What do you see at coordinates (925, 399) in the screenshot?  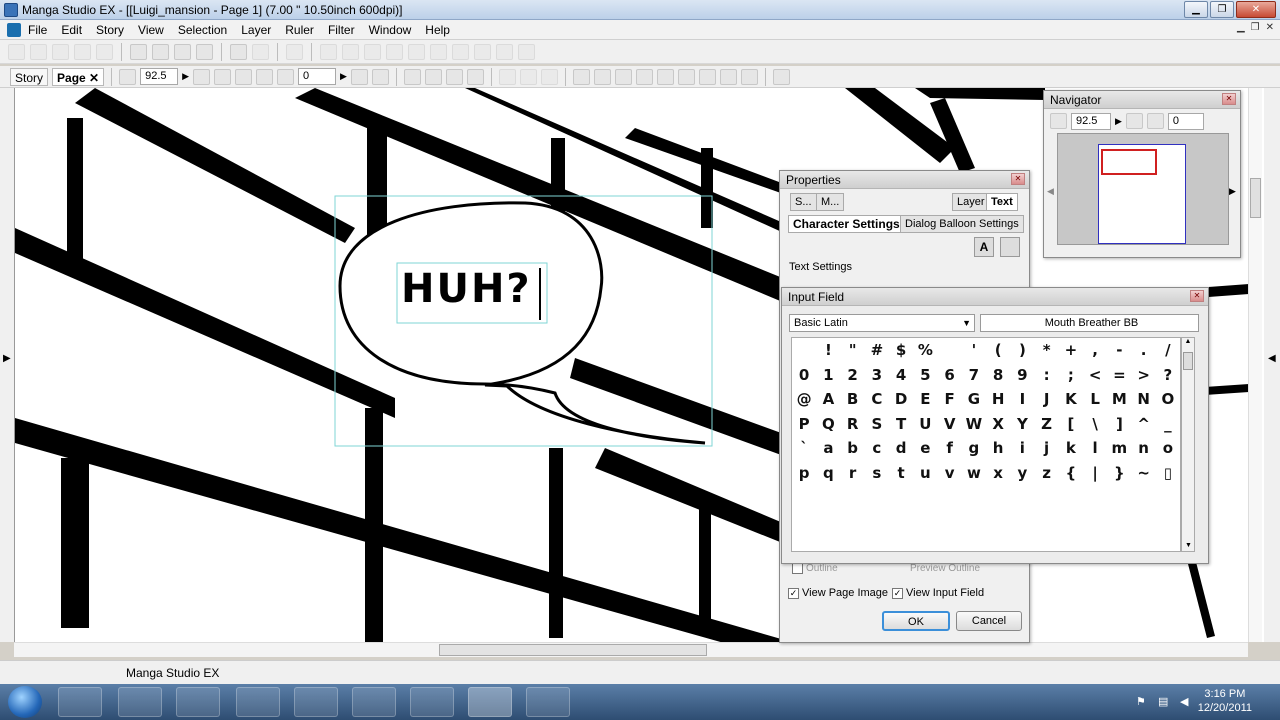 I see `glyph-cell: E` at bounding box center [925, 399].